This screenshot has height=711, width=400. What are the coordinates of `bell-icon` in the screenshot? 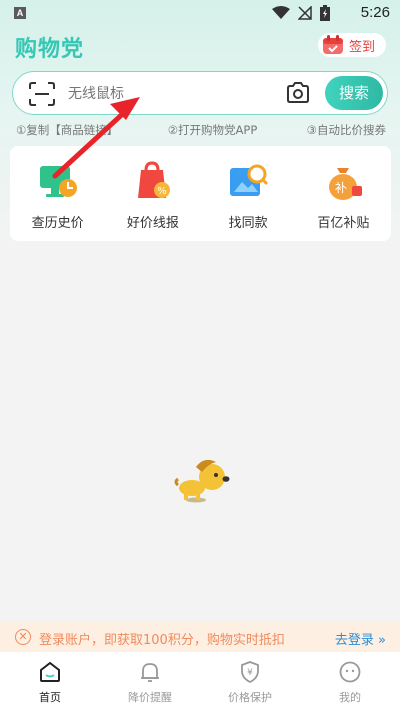 It's located at (150, 672).